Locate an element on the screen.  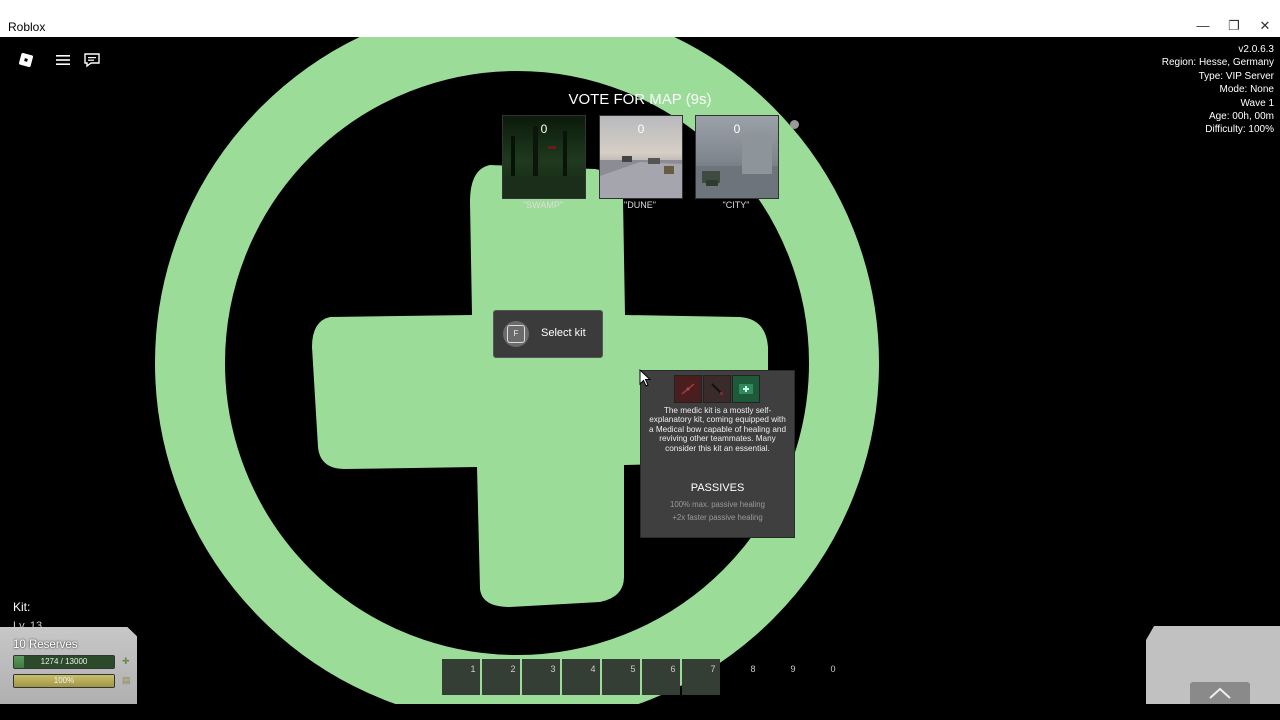
hotbar-slot-number: 4 is located at coordinates (593, 669).